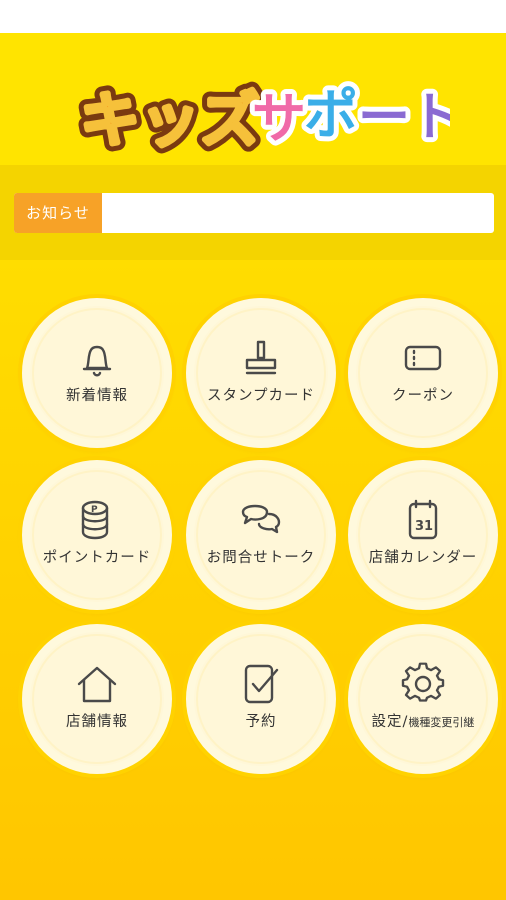  Describe the element at coordinates (261, 684) in the screenshot. I see `checklist-icon` at that location.